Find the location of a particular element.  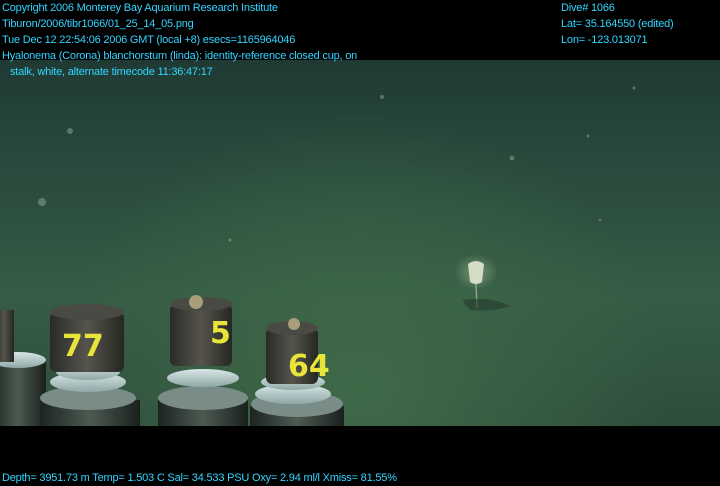

dive-number-text: Dive# 1066 is located at coordinates (588, 8).